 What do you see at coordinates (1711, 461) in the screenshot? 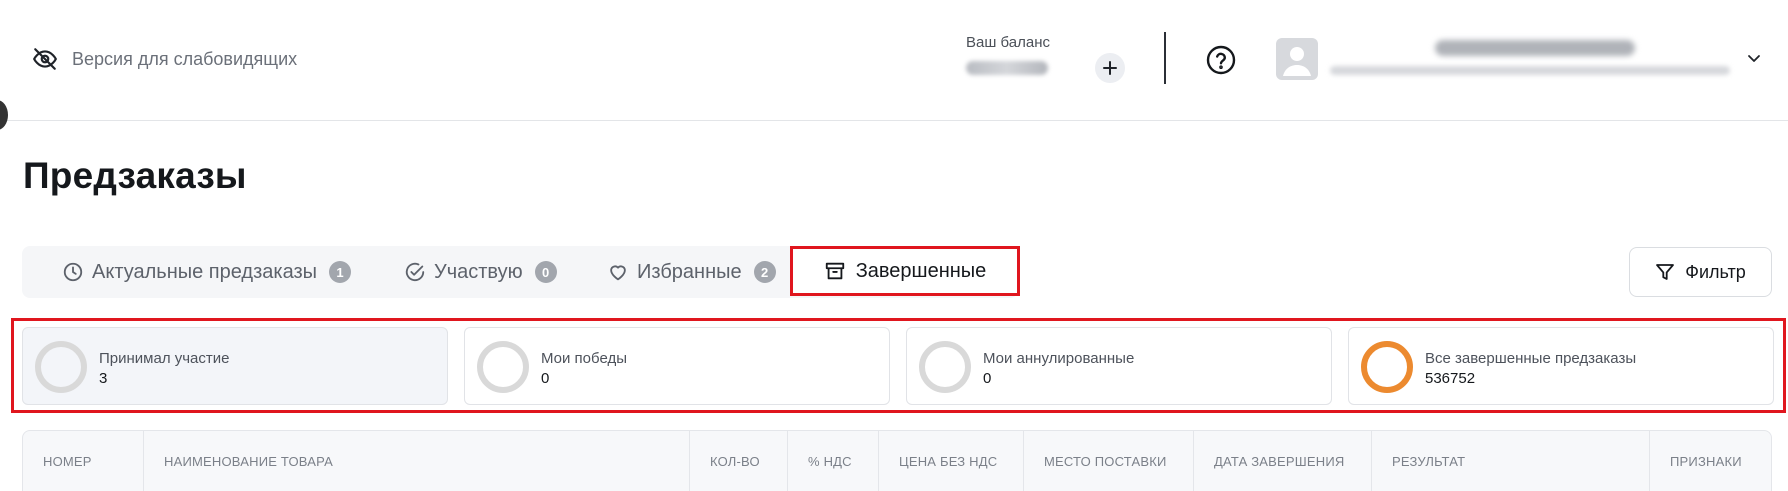
I see `column-header-attributes: ПРИЗНАКИ` at bounding box center [1711, 461].